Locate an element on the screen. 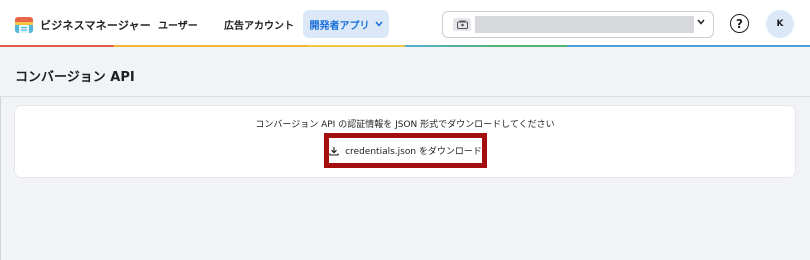  avatar-initial: K is located at coordinates (780, 24).